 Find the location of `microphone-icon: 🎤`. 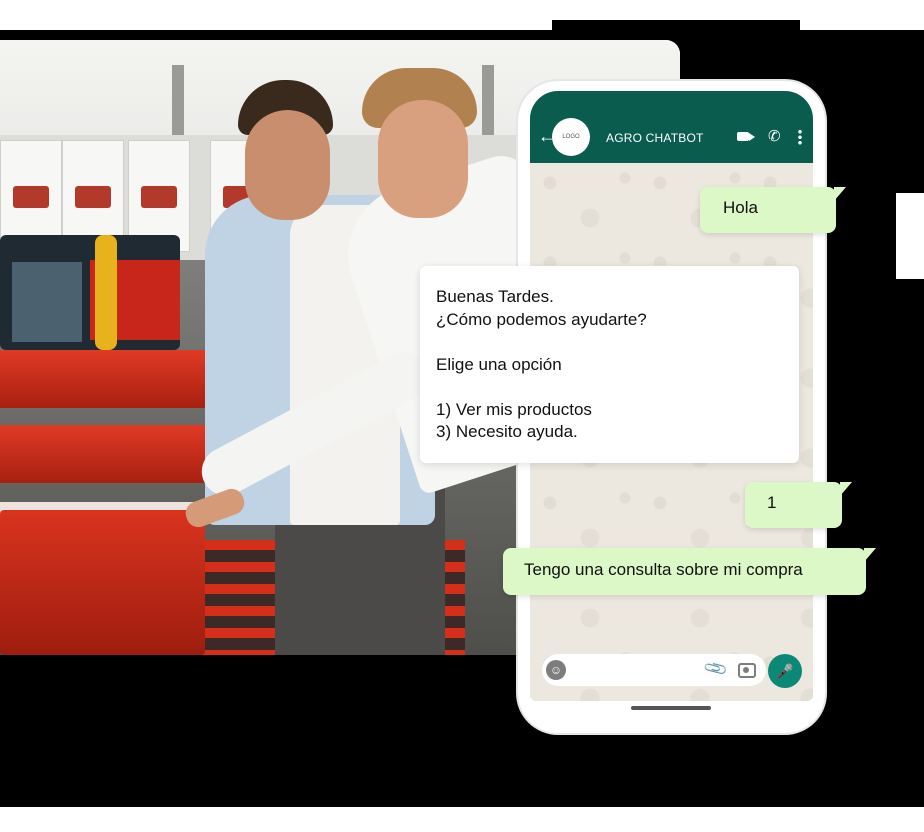

microphone-icon: 🎤 is located at coordinates (785, 670).